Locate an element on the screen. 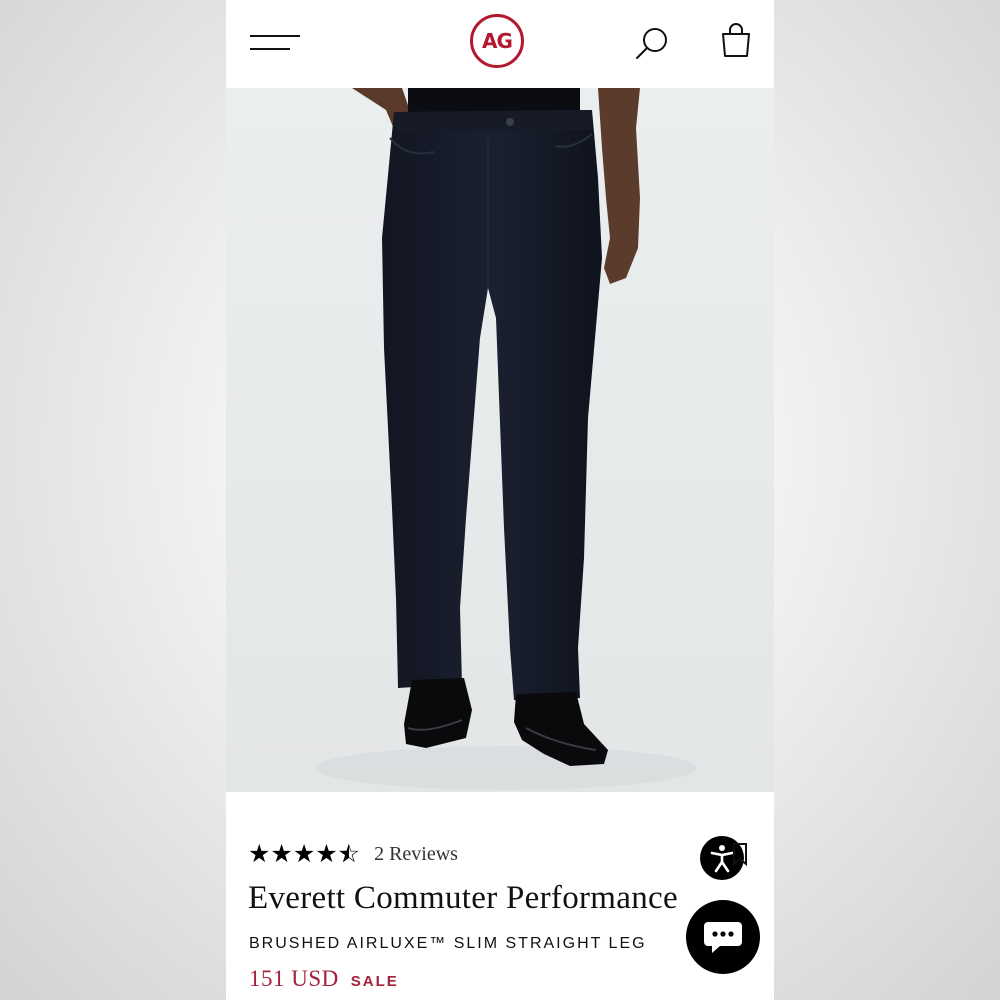 The width and height of the screenshot is (1000, 1000). bookmark-icon is located at coordinates (740, 854).